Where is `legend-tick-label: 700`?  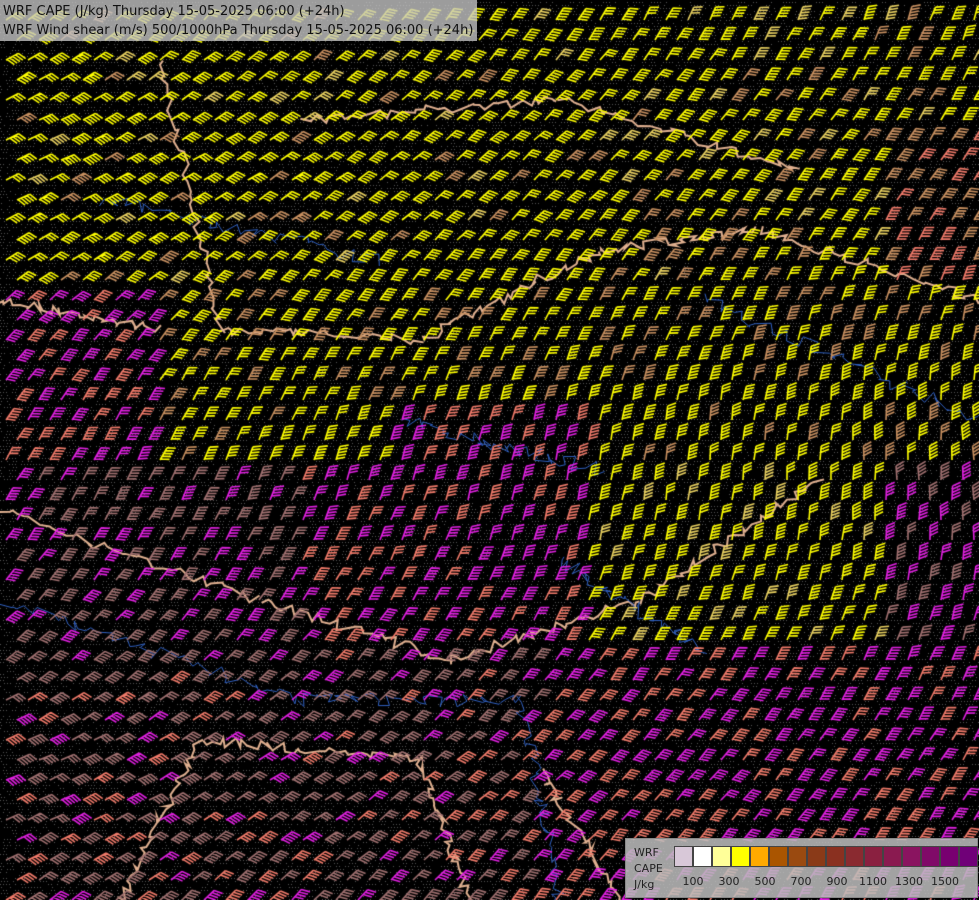 legend-tick-label: 700 is located at coordinates (801, 881).